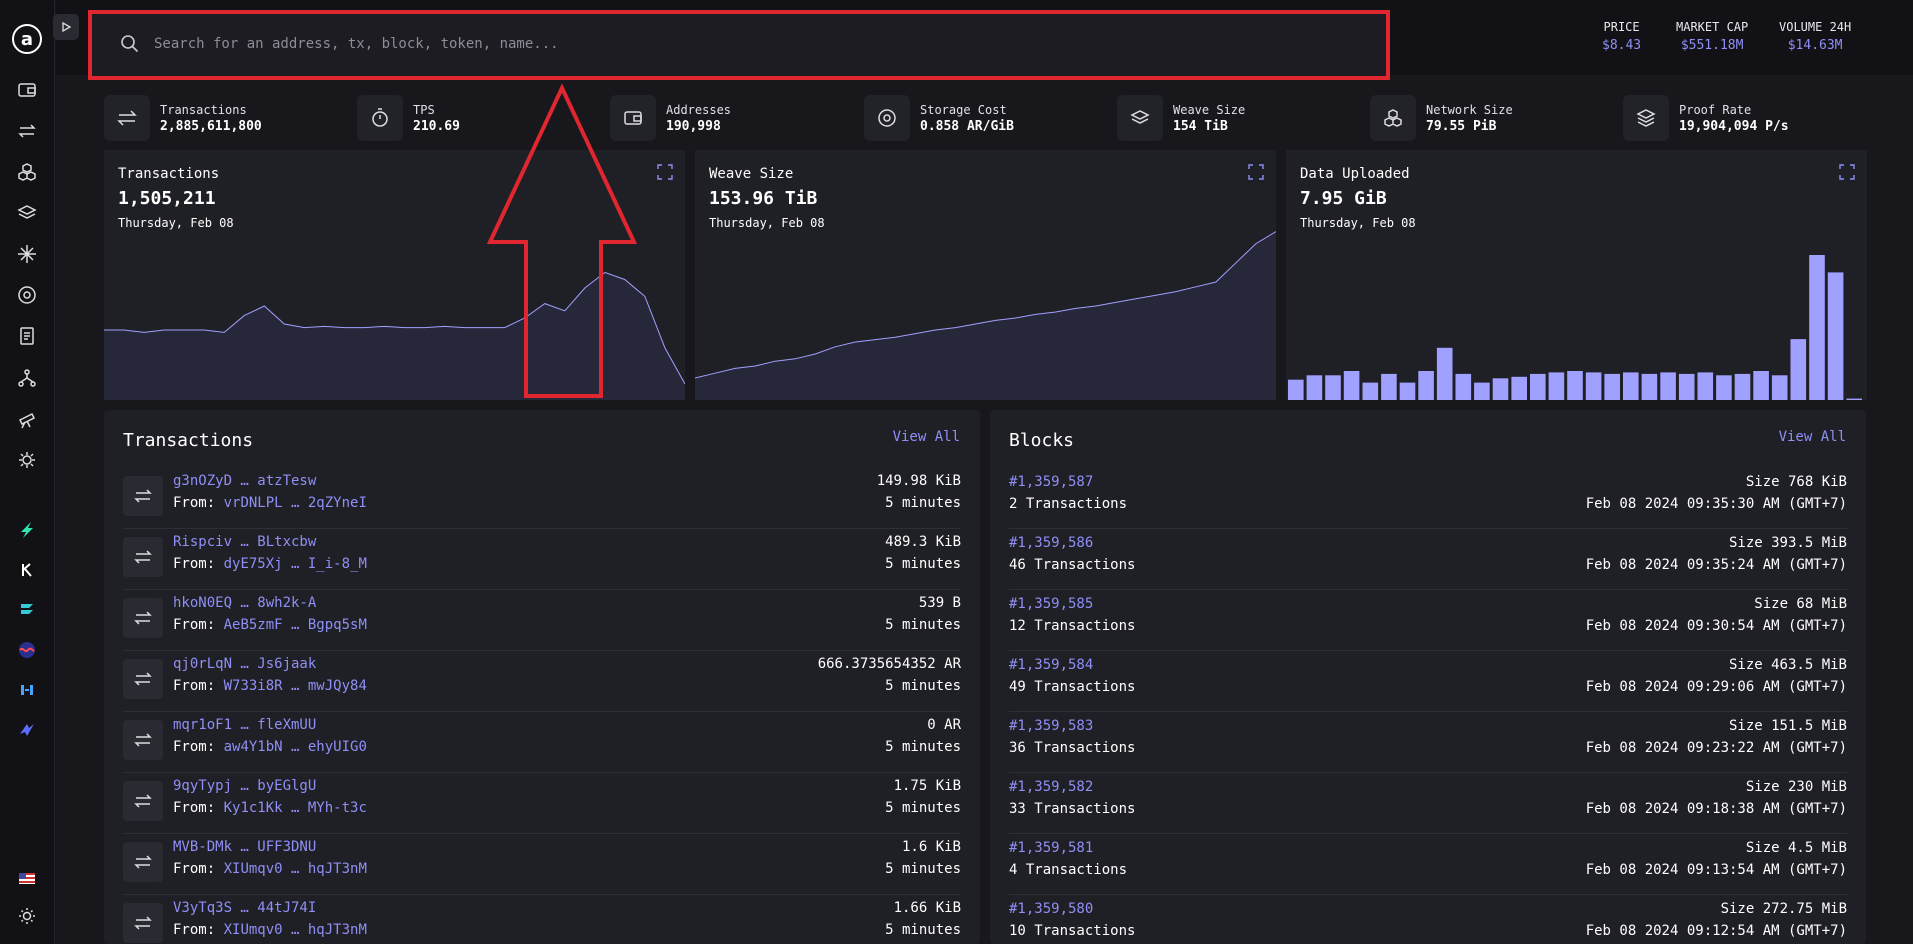 The height and width of the screenshot is (944, 1913). I want to click on stat-value: 154 TiB, so click(1200, 126).